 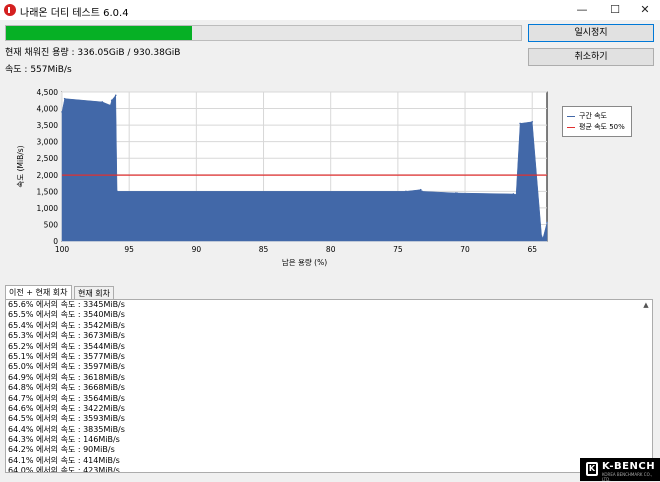 I want to click on log-line: 64.5% 에서의 속도 : 3593MiB/s, so click(x=66, y=419).